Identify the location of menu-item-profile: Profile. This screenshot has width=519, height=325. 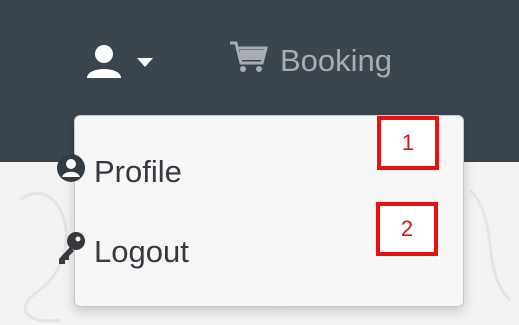
(119, 172).